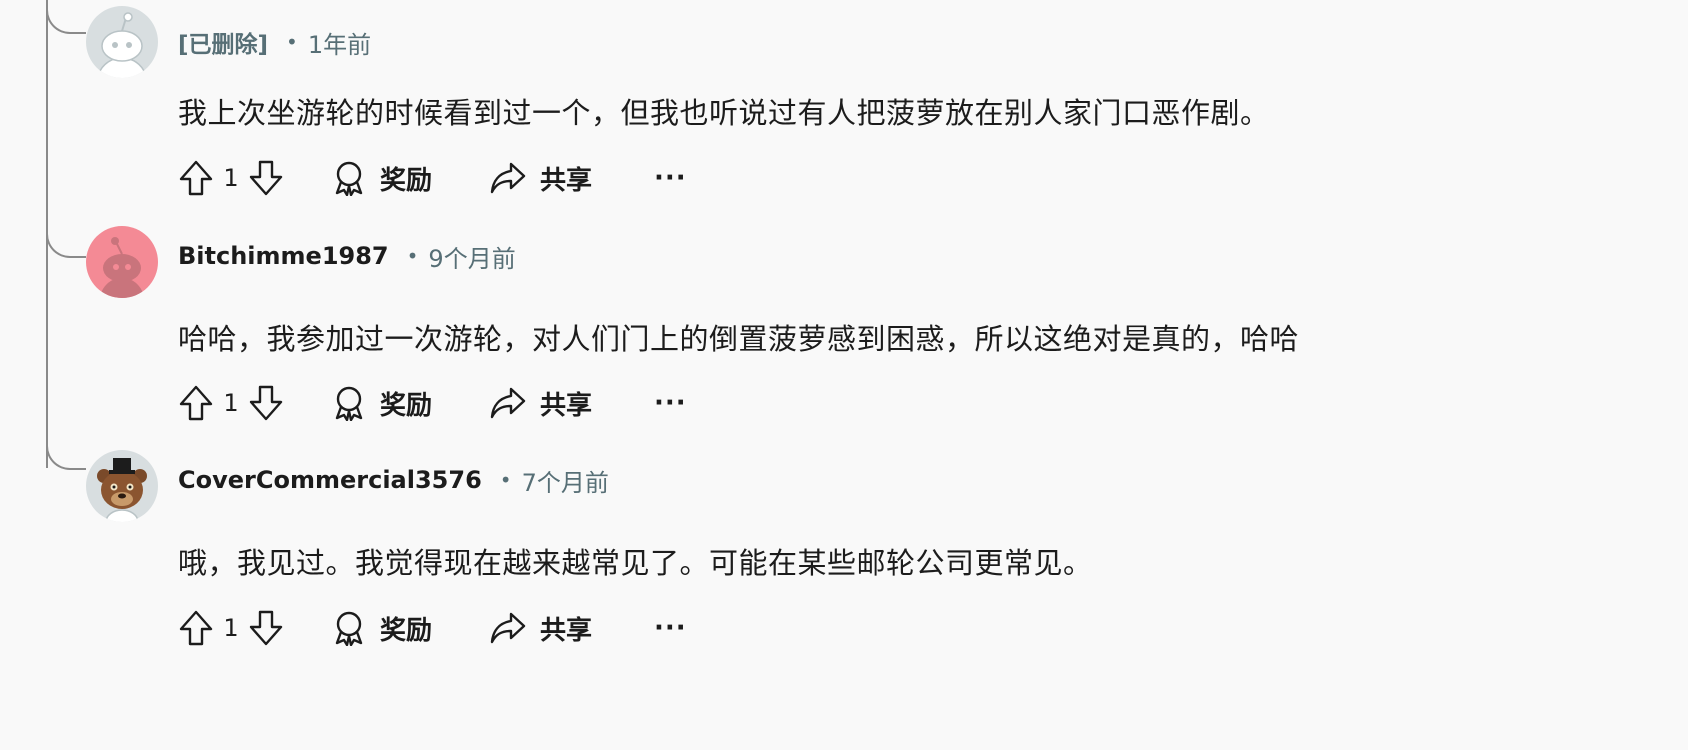  Describe the element at coordinates (739, 339) in the screenshot. I see `comment-body: 哈哈，我参加过一次游轮，对人们门上的倒置菠萝感到困惑，所以这绝对是真的，哈哈` at that location.